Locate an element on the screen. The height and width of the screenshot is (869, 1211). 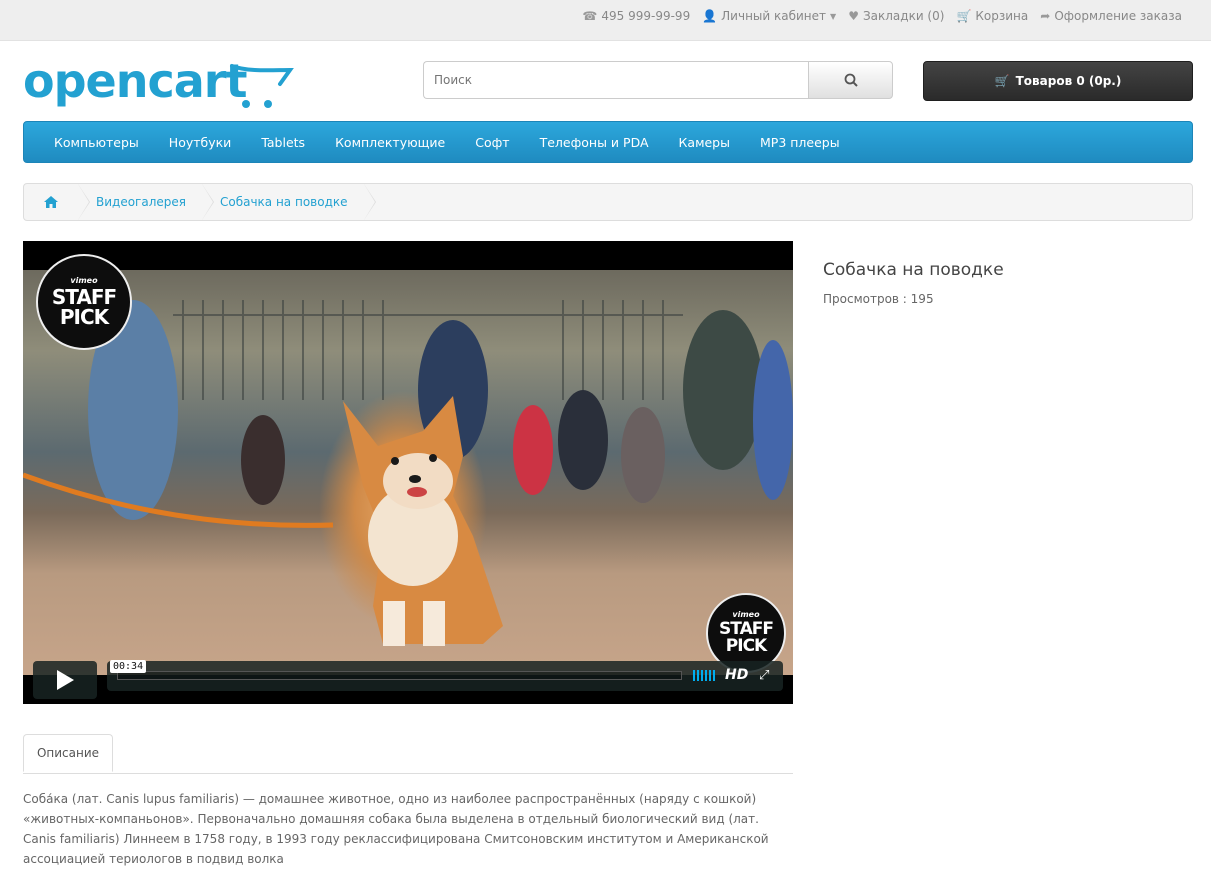
menu-item-software: Софт is located at coordinates (492, 142).